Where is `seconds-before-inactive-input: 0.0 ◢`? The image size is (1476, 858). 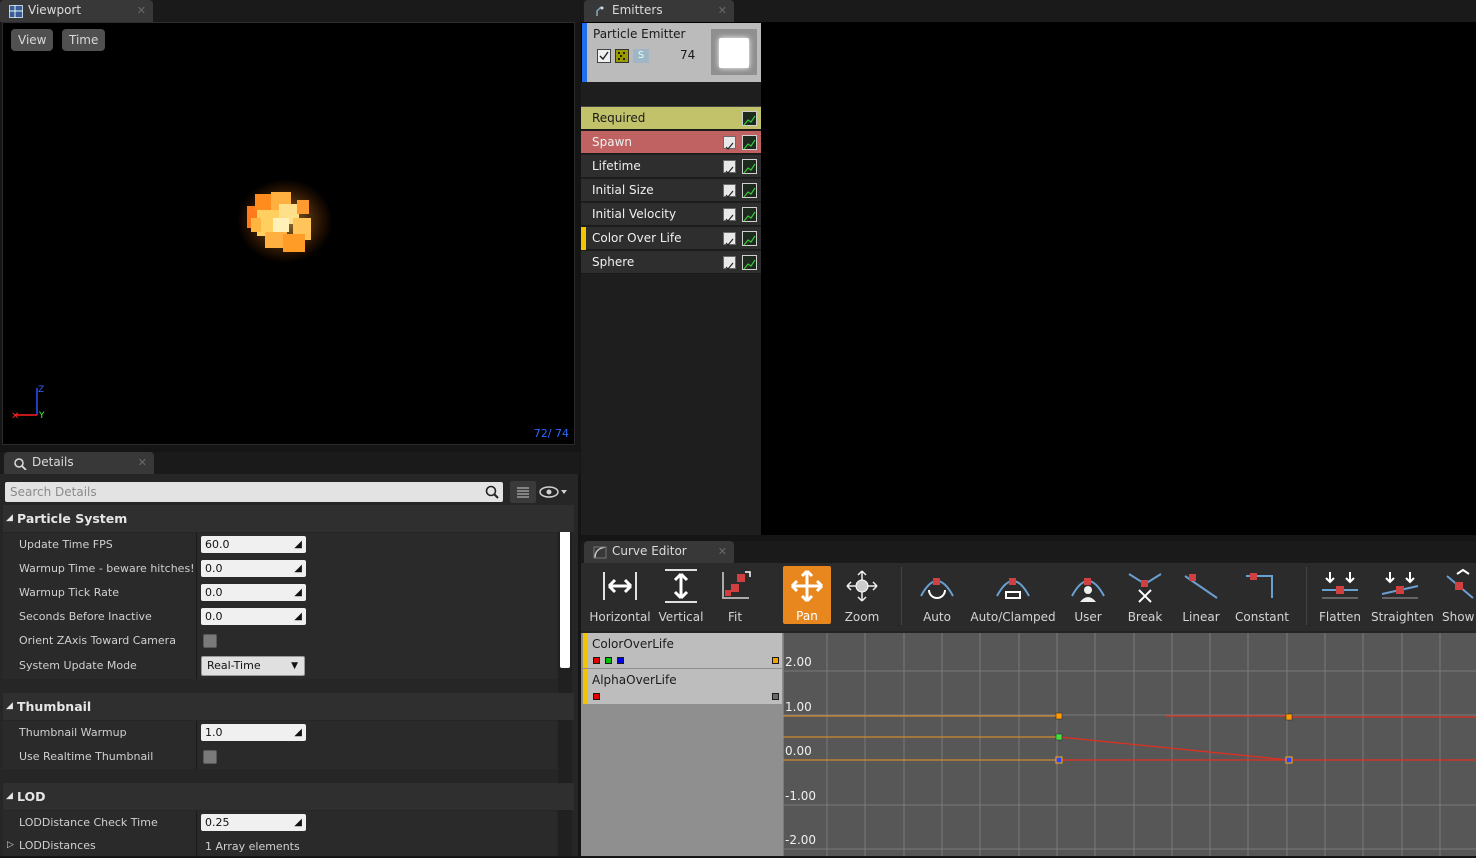 seconds-before-inactive-input: 0.0 ◢ is located at coordinates (253, 616).